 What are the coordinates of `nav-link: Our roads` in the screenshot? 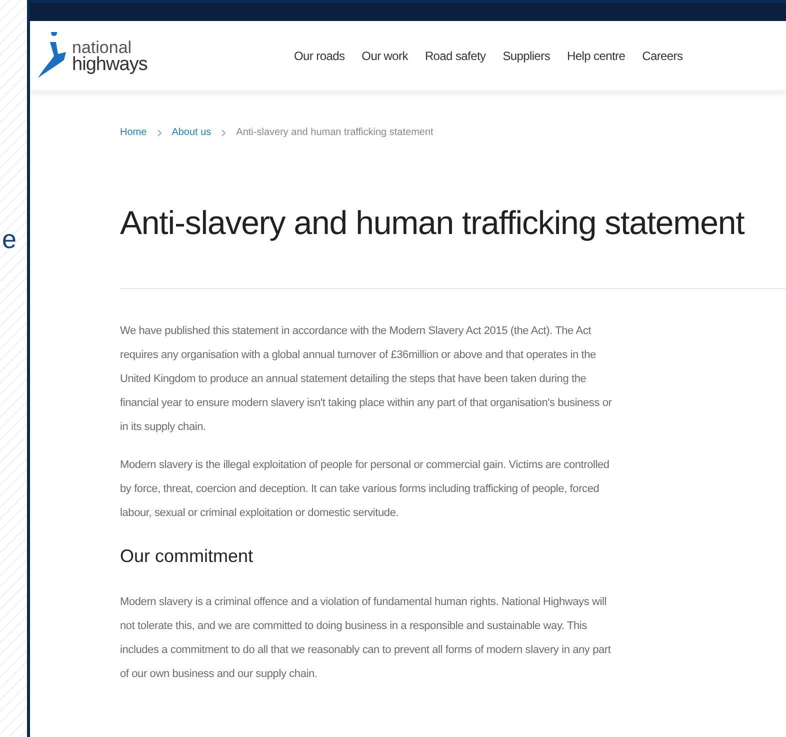 It's located at (319, 55).